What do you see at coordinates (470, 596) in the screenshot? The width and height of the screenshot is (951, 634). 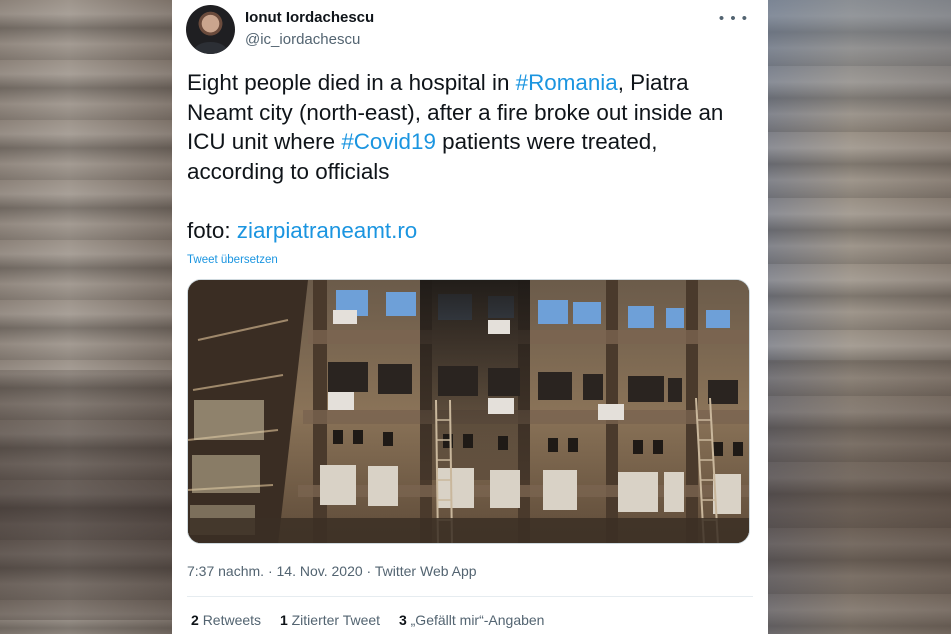 I see `divider` at bounding box center [470, 596].